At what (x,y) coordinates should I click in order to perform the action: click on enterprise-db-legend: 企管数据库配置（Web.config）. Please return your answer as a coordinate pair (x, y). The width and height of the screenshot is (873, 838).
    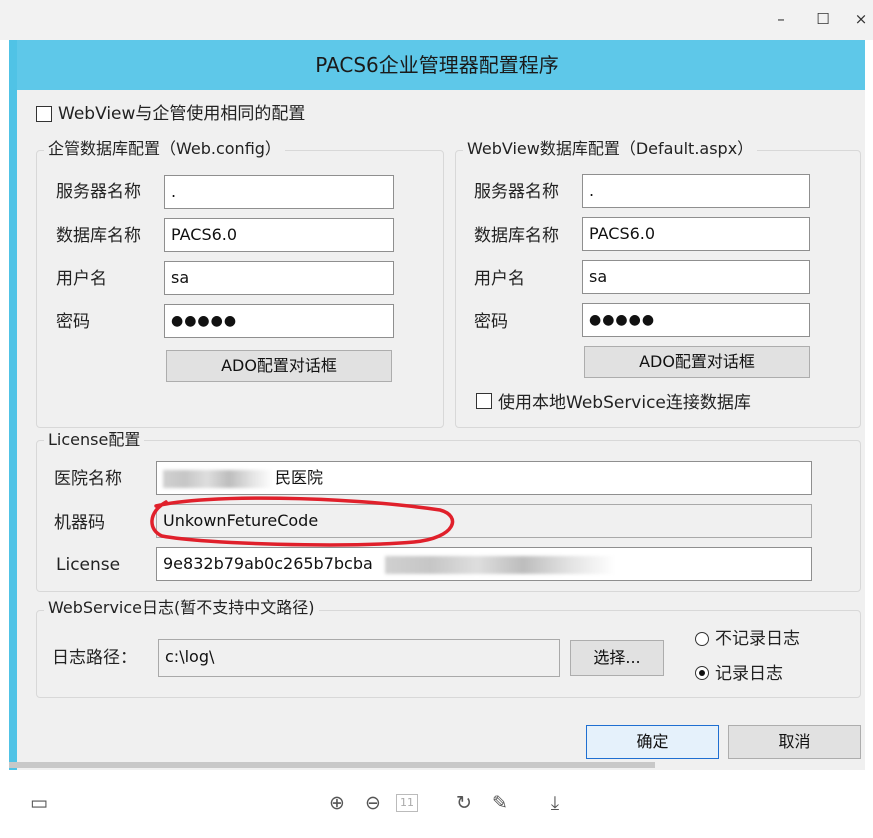
    Looking at the image, I should click on (164, 149).